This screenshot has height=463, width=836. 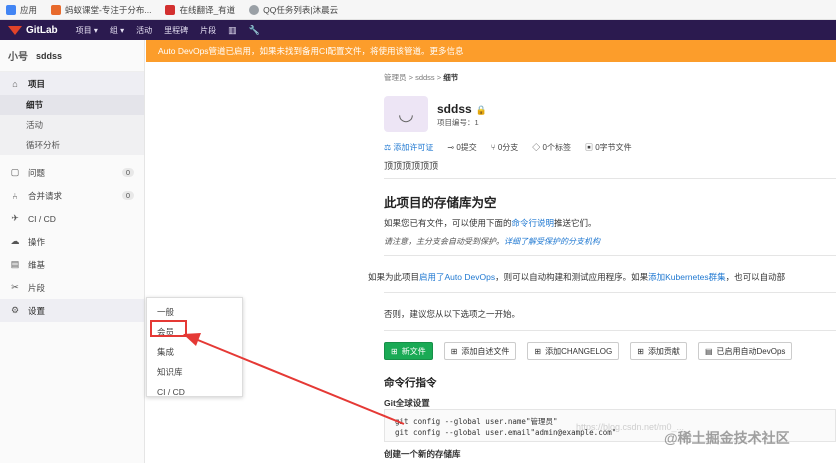 What do you see at coordinates (457, 277) in the screenshot?
I see `autodevops-link: 启用了Auto DevOps` at bounding box center [457, 277].